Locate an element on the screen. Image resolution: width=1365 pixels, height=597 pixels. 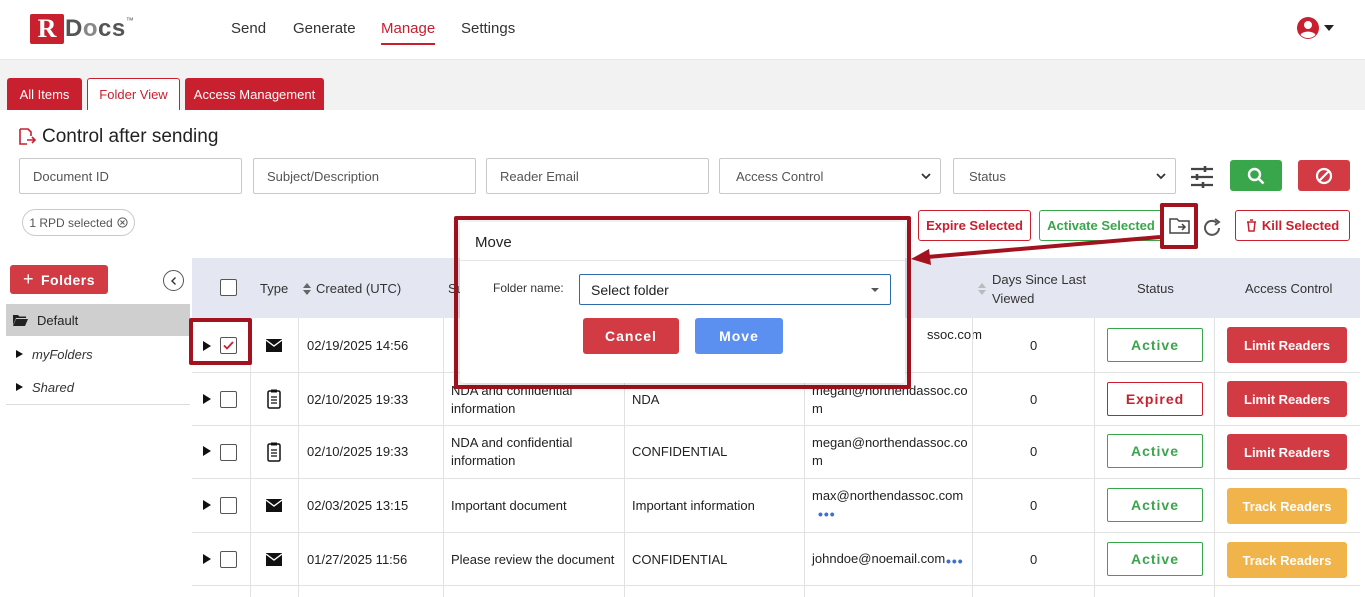
folder-default-label: Default is located at coordinates (58, 320).